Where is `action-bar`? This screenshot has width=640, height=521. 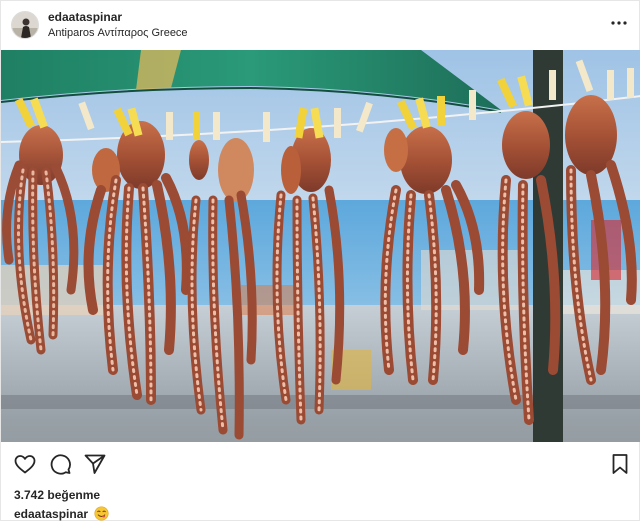
action-bar is located at coordinates (320, 464).